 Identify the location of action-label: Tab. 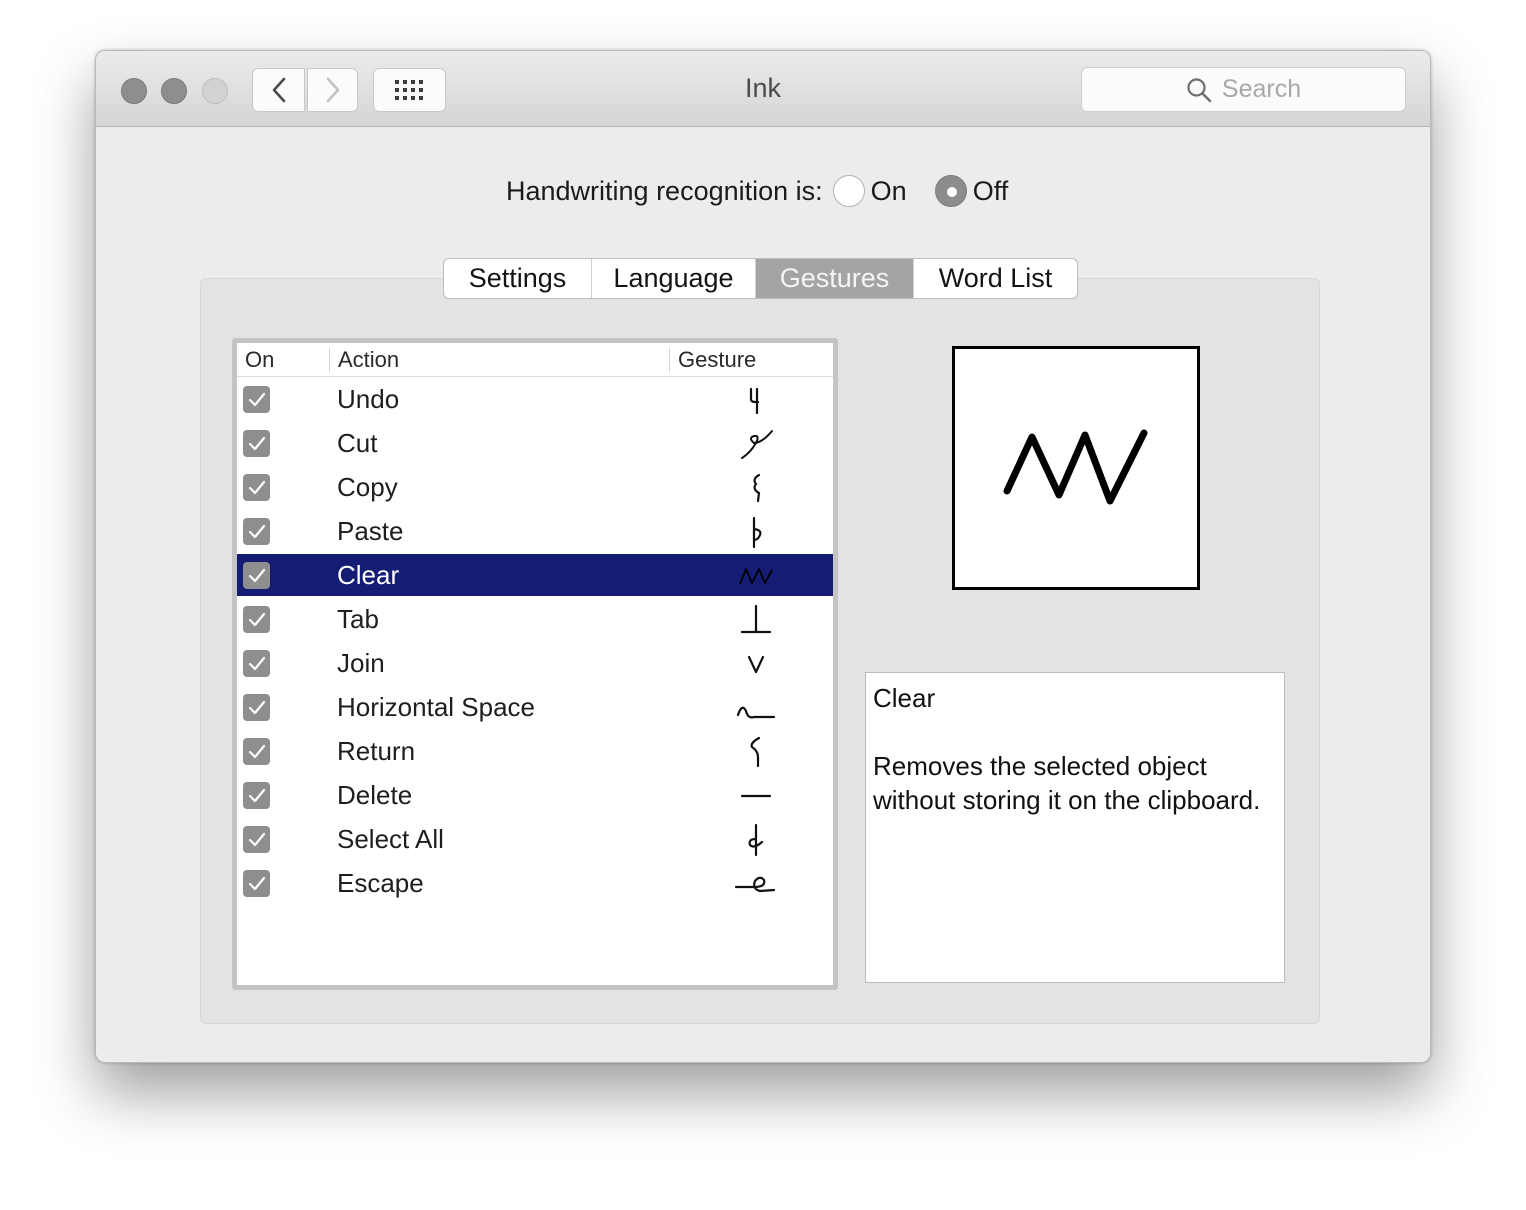
(358, 619).